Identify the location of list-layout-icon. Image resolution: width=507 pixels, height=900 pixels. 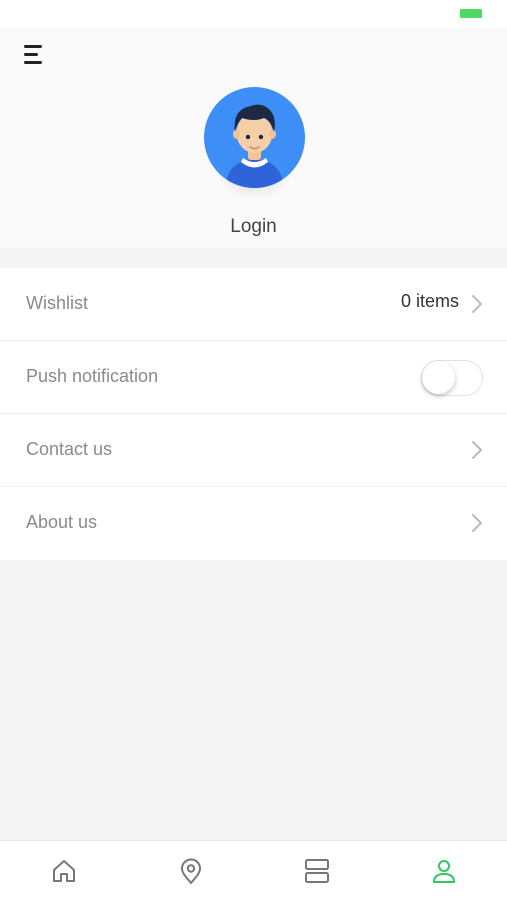
(317, 871).